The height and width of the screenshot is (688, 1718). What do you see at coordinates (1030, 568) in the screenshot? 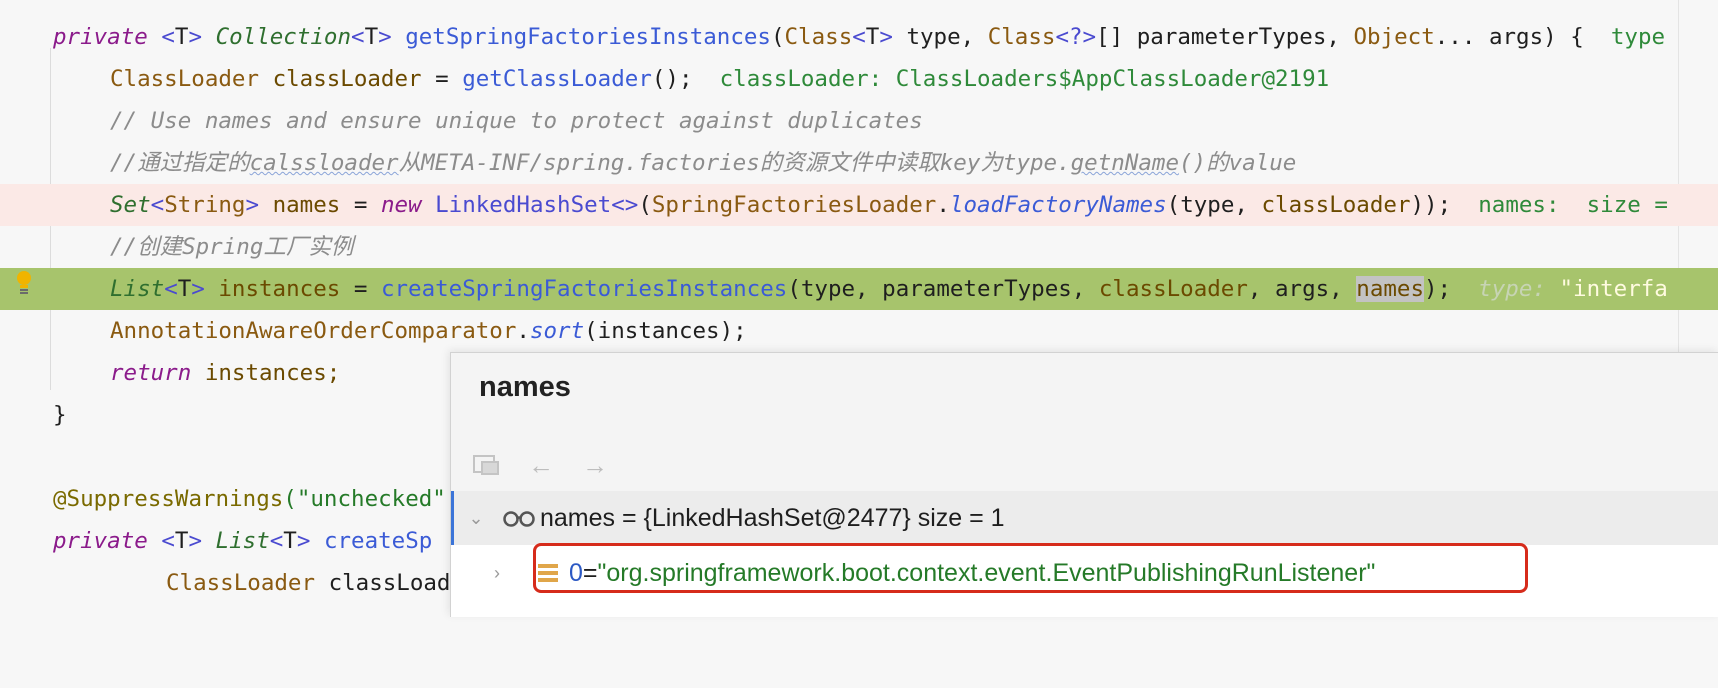
I see `highlight-box` at bounding box center [1030, 568].